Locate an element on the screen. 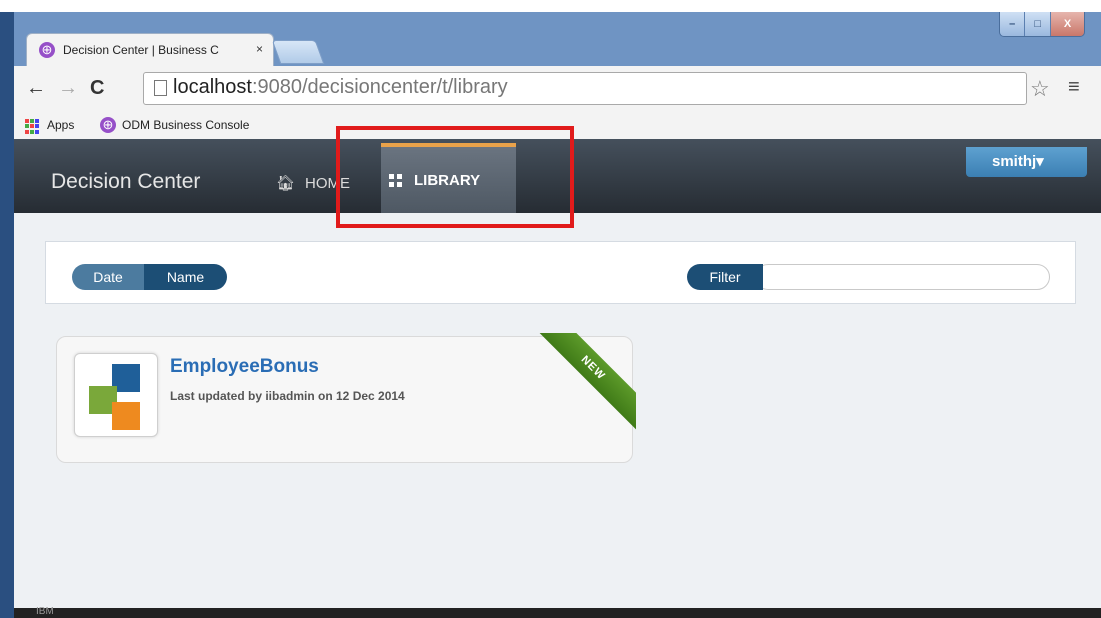  bookmark-apps: Apps is located at coordinates (60, 125).